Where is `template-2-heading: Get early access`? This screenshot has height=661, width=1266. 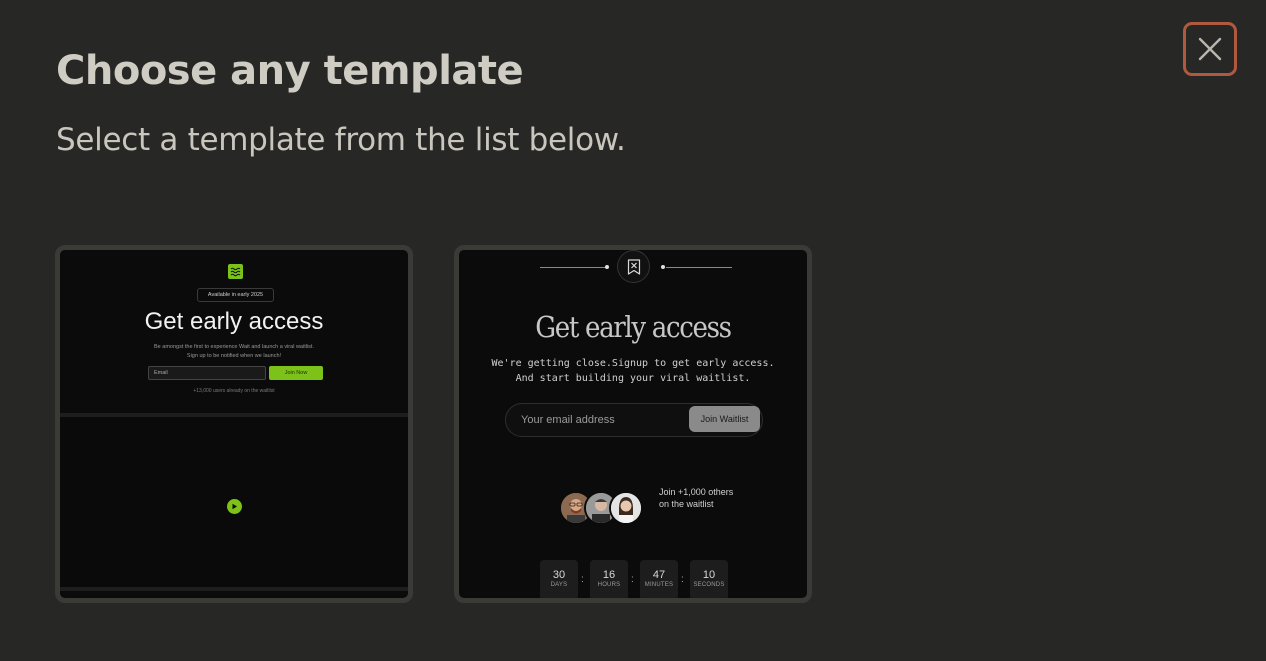
template-2-heading: Get early access is located at coordinates (633, 327).